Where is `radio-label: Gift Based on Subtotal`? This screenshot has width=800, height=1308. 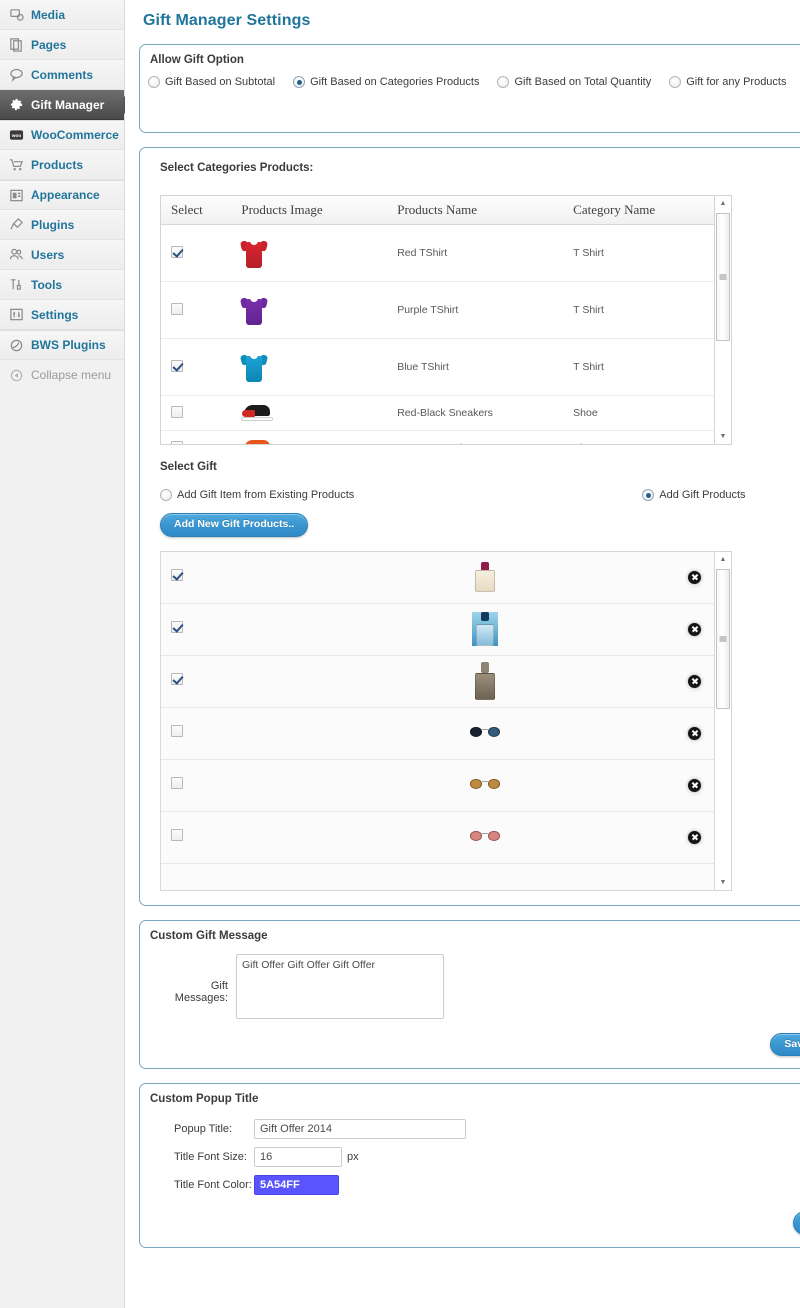
radio-label: Gift Based on Subtotal is located at coordinates (220, 82).